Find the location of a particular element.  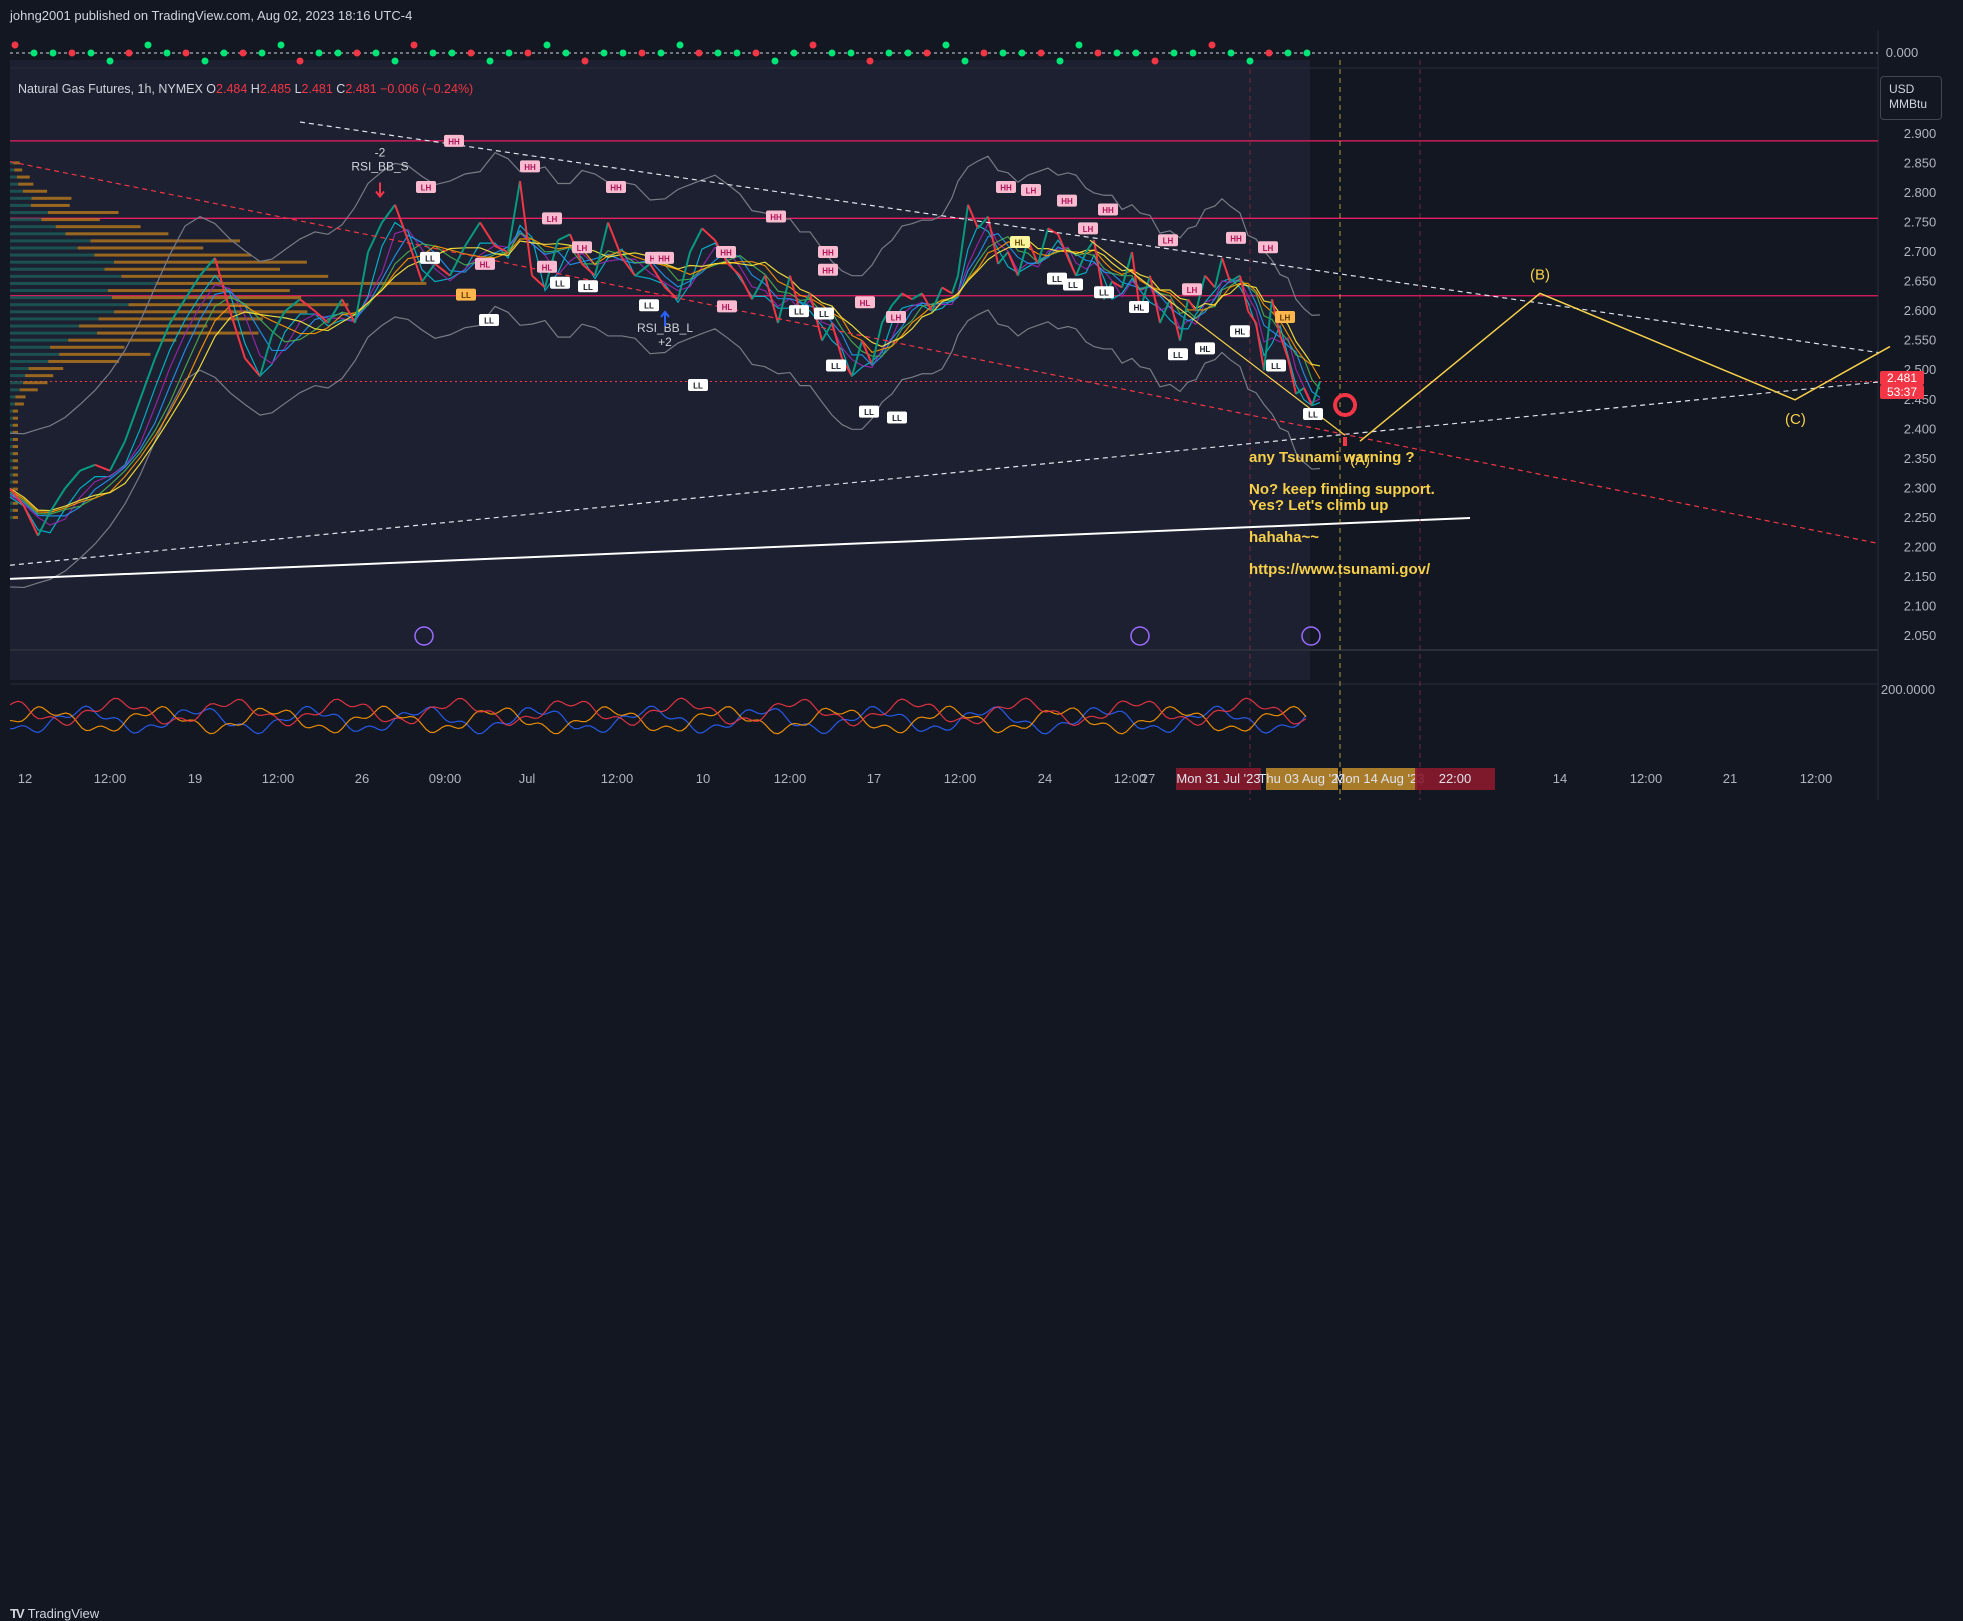

open-value: 2.484 is located at coordinates (232, 89).